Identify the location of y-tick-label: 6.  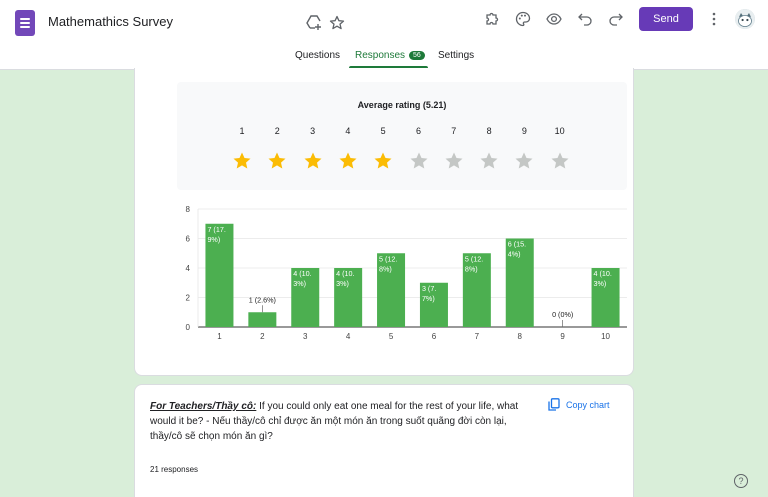
(188, 239).